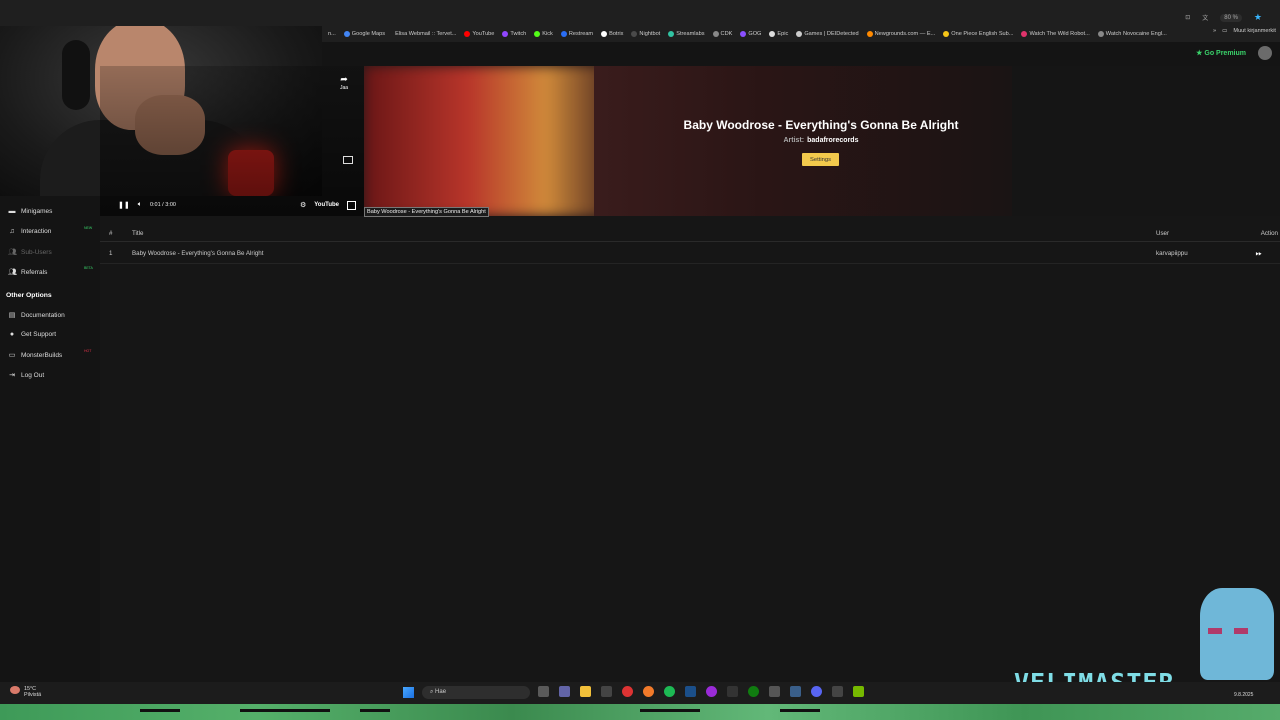 The height and width of the screenshot is (720, 1280). What do you see at coordinates (26, 375) in the screenshot?
I see `sidebar-item-log-out: ⇥ Log Out` at bounding box center [26, 375].